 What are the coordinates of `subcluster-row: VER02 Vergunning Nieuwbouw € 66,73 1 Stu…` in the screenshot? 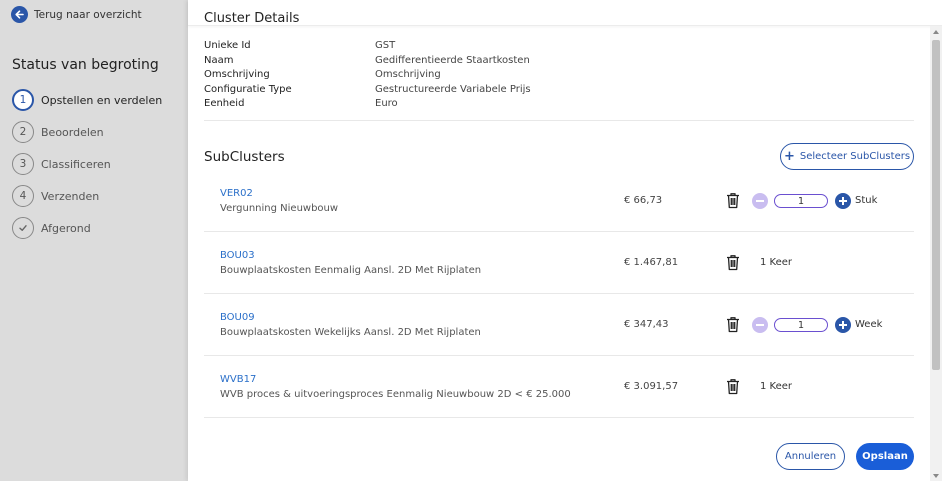 It's located at (559, 201).